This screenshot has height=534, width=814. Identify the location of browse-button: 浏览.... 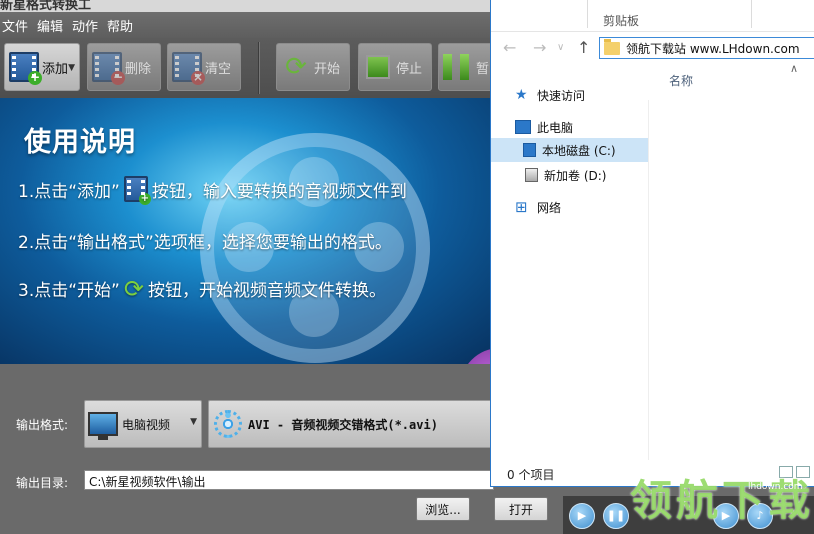
(443, 509).